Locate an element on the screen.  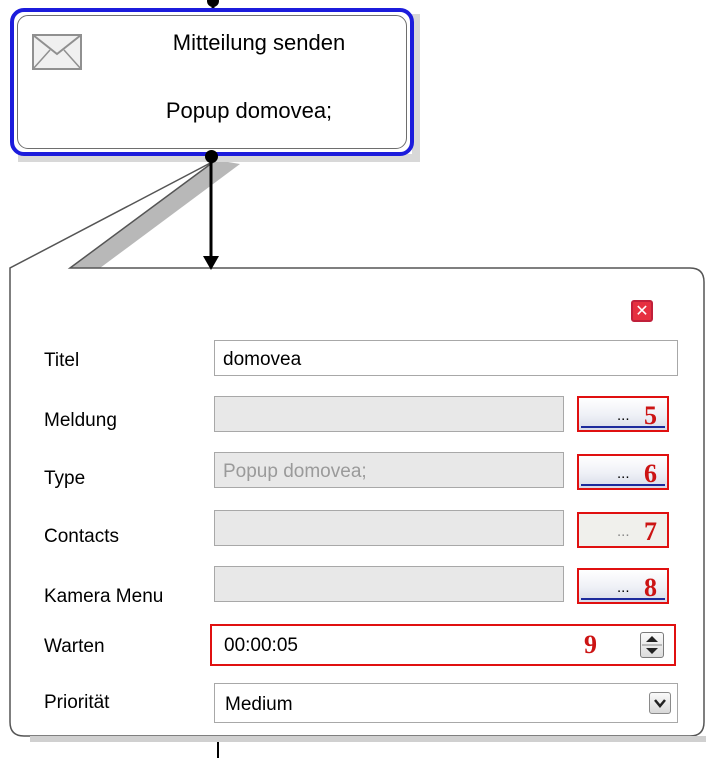
time-spinner is located at coordinates (652, 645).